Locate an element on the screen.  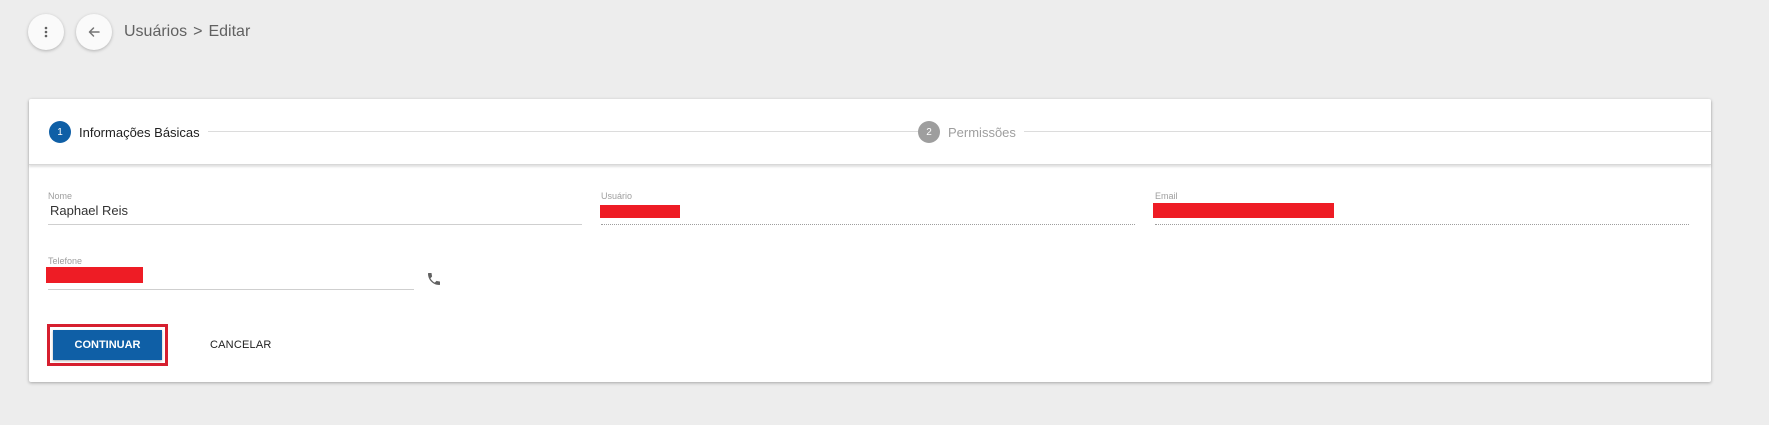
email-underline is located at coordinates (1422, 224).